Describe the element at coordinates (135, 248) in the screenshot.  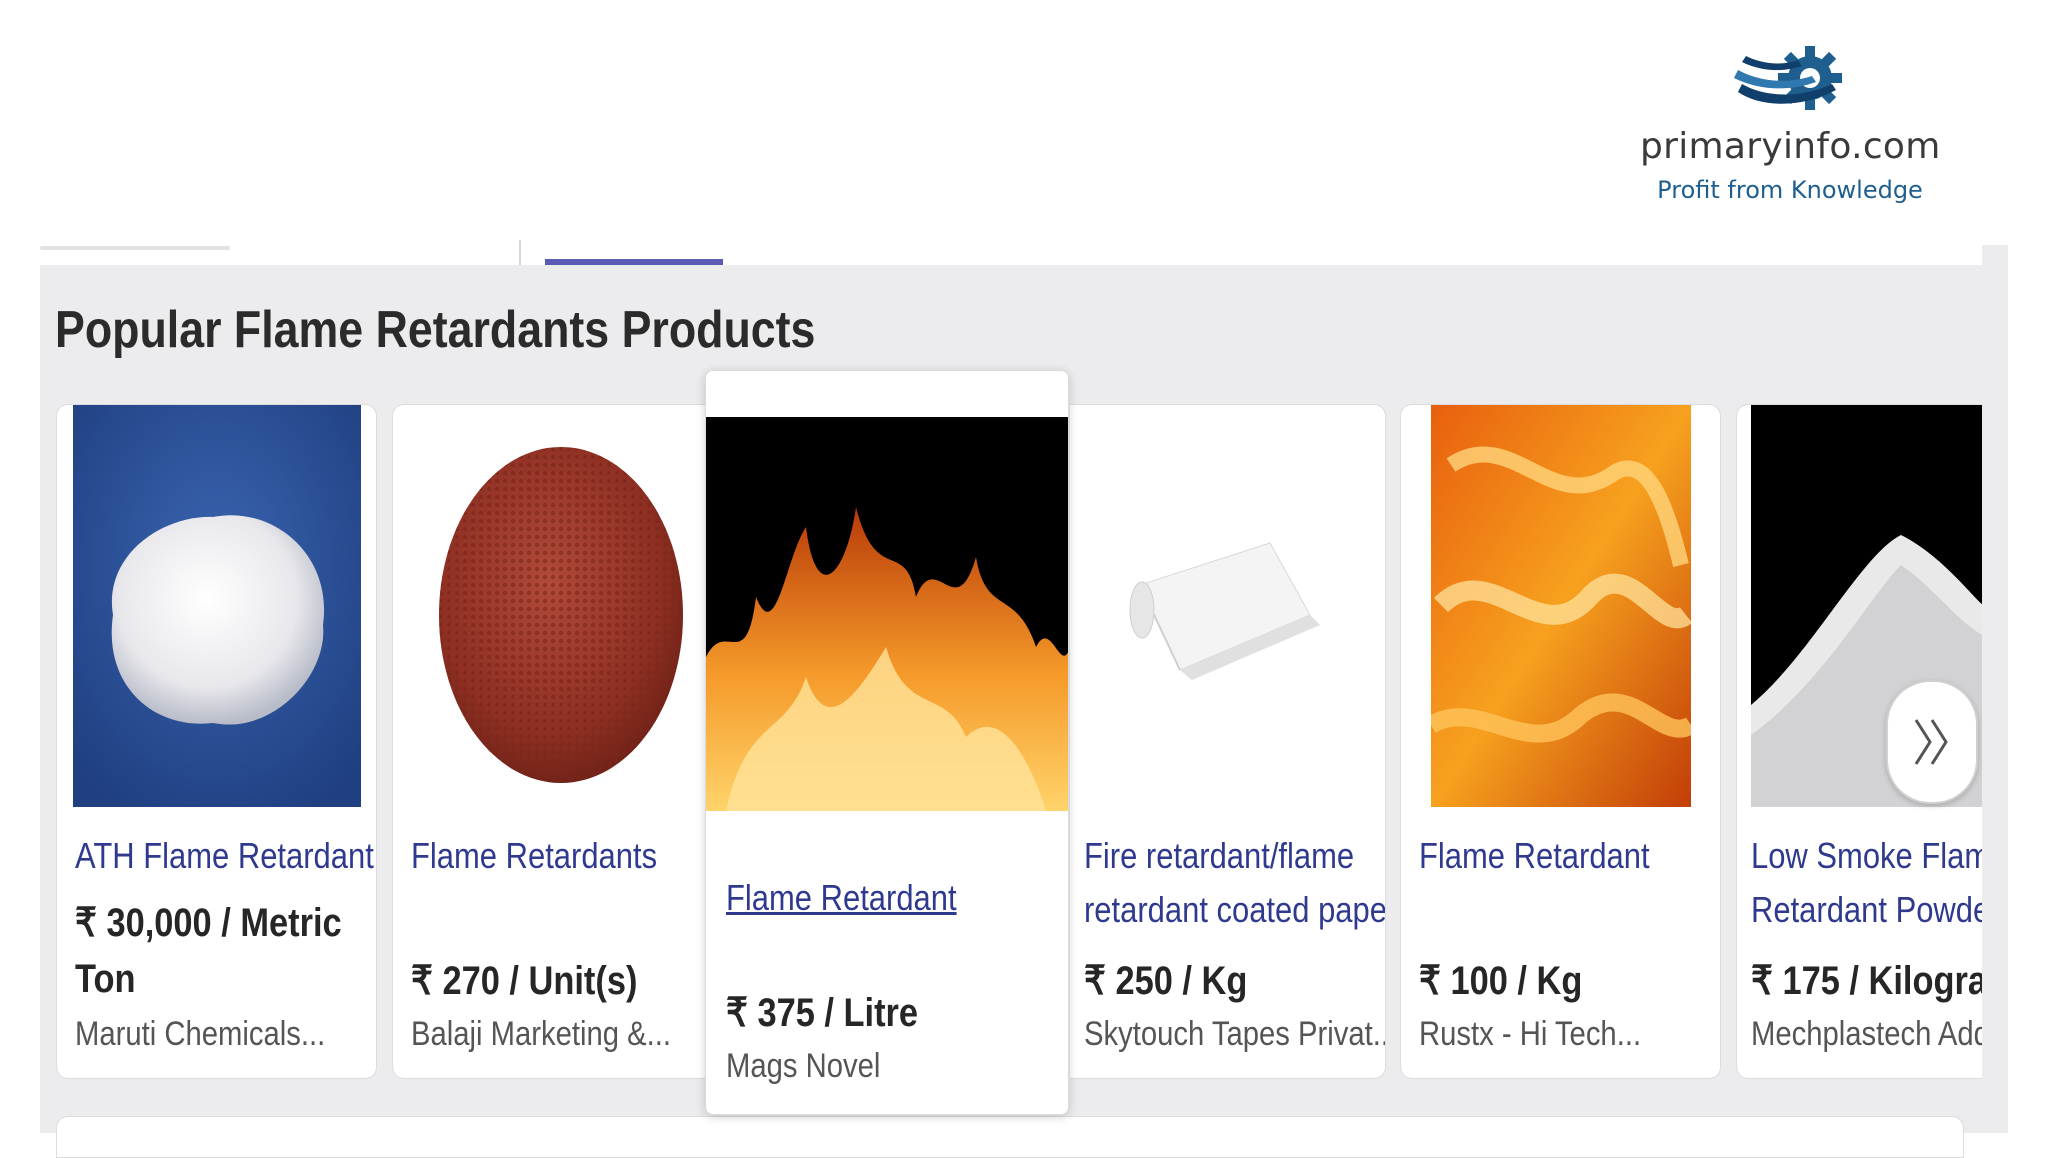
I see `tab-underline` at that location.